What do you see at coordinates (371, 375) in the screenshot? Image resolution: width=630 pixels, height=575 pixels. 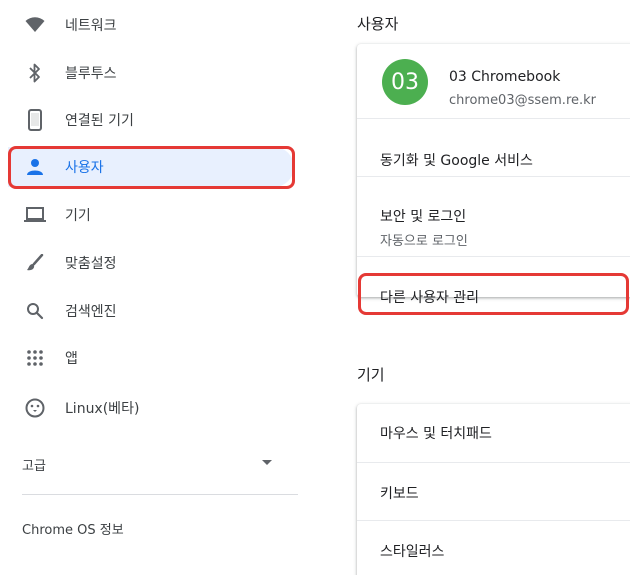 I see `device-section-title: 기기` at bounding box center [371, 375].